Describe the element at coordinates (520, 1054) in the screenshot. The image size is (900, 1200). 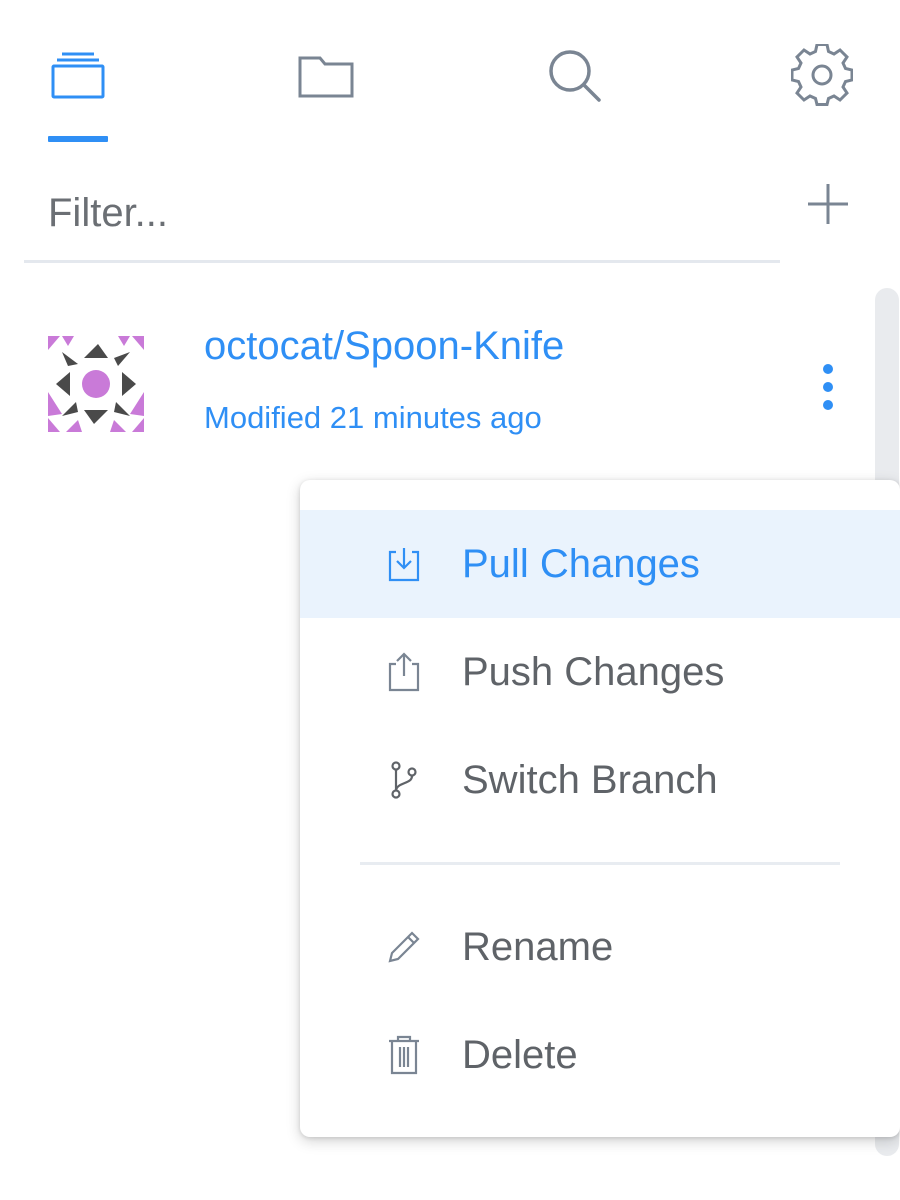
I see `menu-item-label: Delete` at that location.